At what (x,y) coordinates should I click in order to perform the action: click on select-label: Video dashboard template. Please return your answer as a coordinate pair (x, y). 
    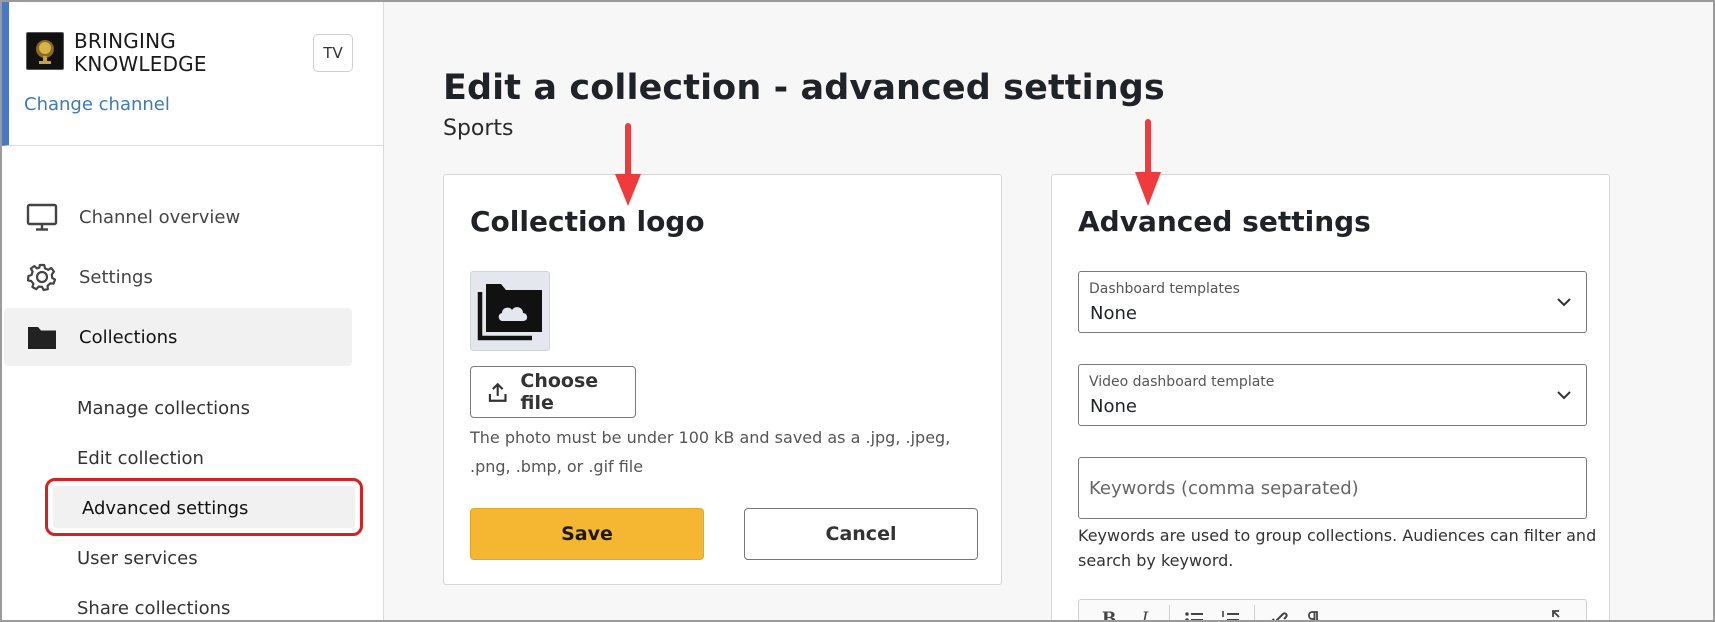
    Looking at the image, I should click on (1182, 382).